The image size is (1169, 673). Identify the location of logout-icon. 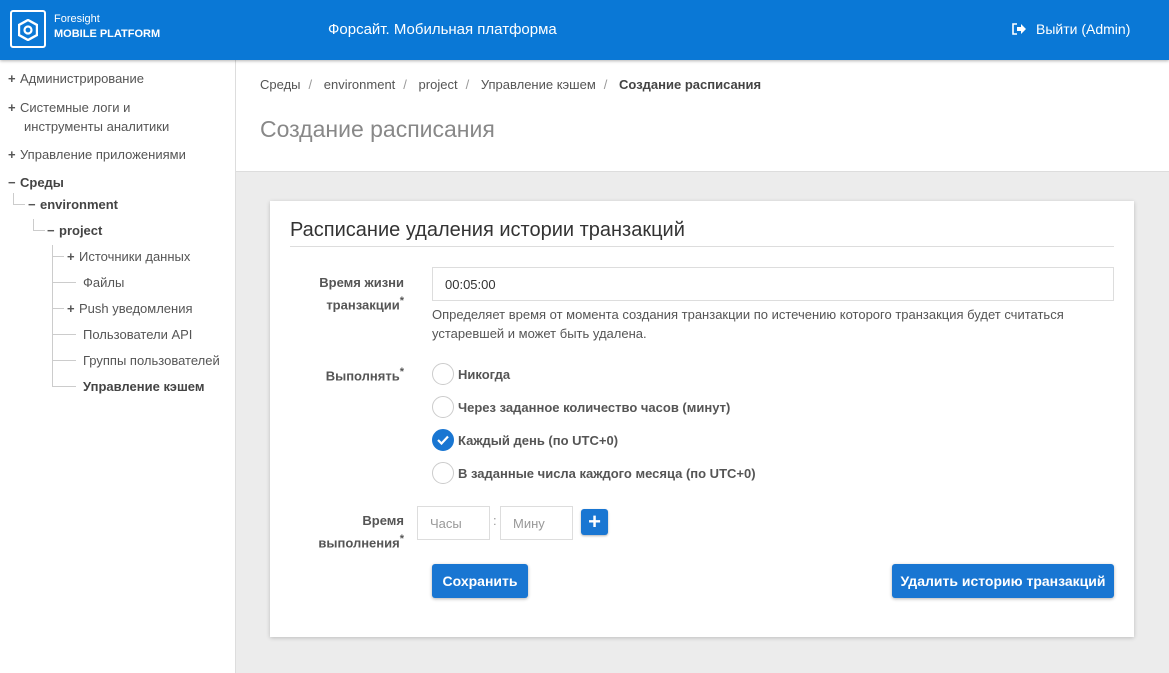
(1019, 29).